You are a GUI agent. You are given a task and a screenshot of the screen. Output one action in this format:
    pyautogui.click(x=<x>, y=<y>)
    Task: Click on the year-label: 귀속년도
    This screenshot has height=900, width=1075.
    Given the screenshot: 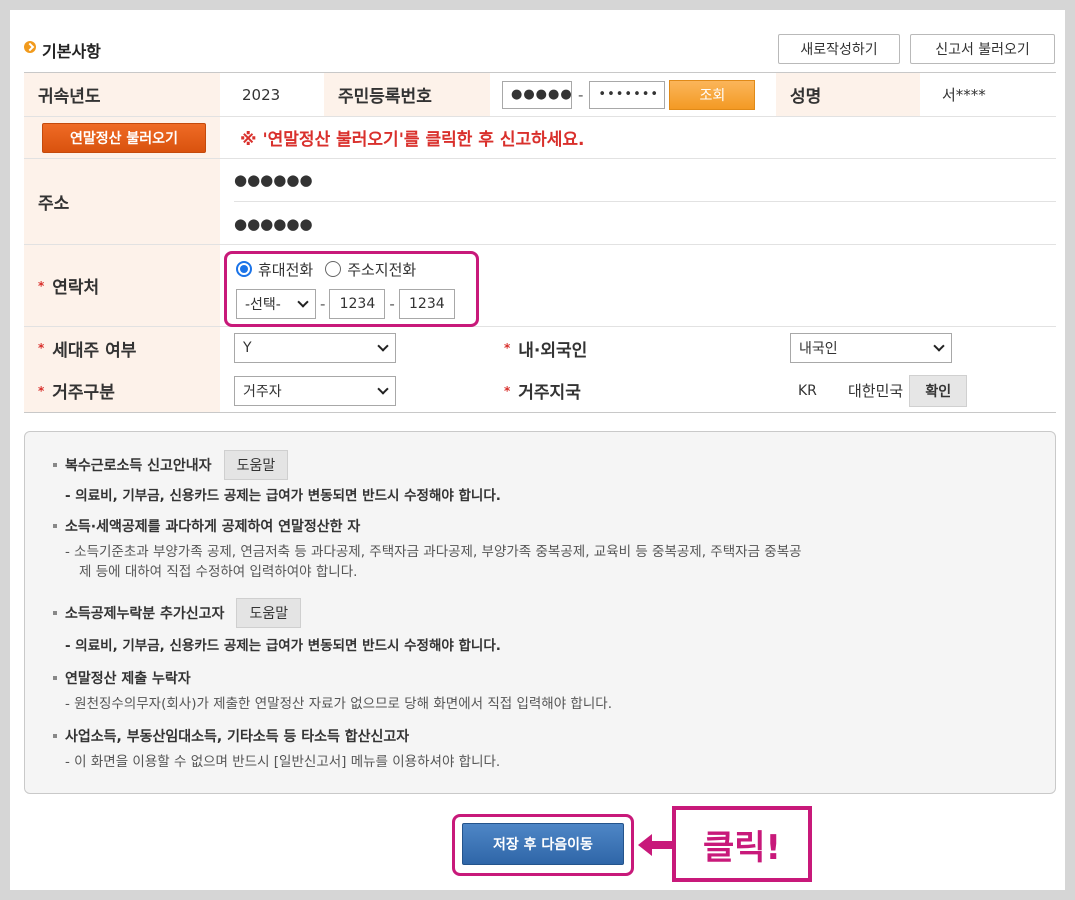 What is the action you would take?
    pyautogui.click(x=122, y=94)
    